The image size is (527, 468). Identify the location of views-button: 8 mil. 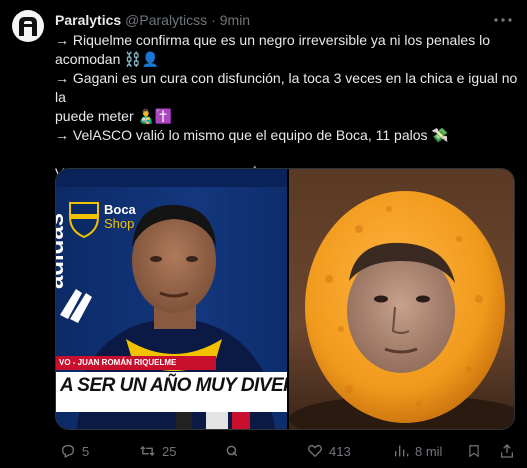
(417, 451).